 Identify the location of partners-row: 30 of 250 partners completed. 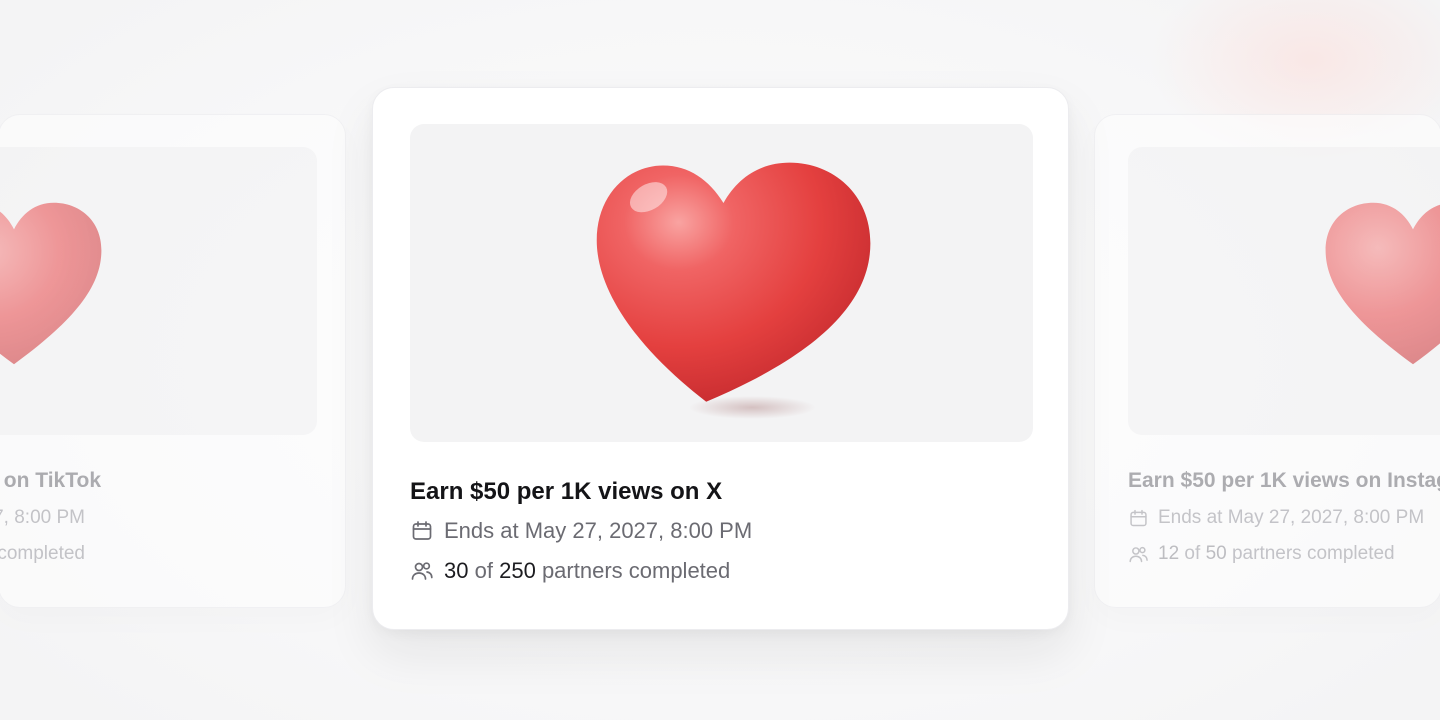
(570, 571).